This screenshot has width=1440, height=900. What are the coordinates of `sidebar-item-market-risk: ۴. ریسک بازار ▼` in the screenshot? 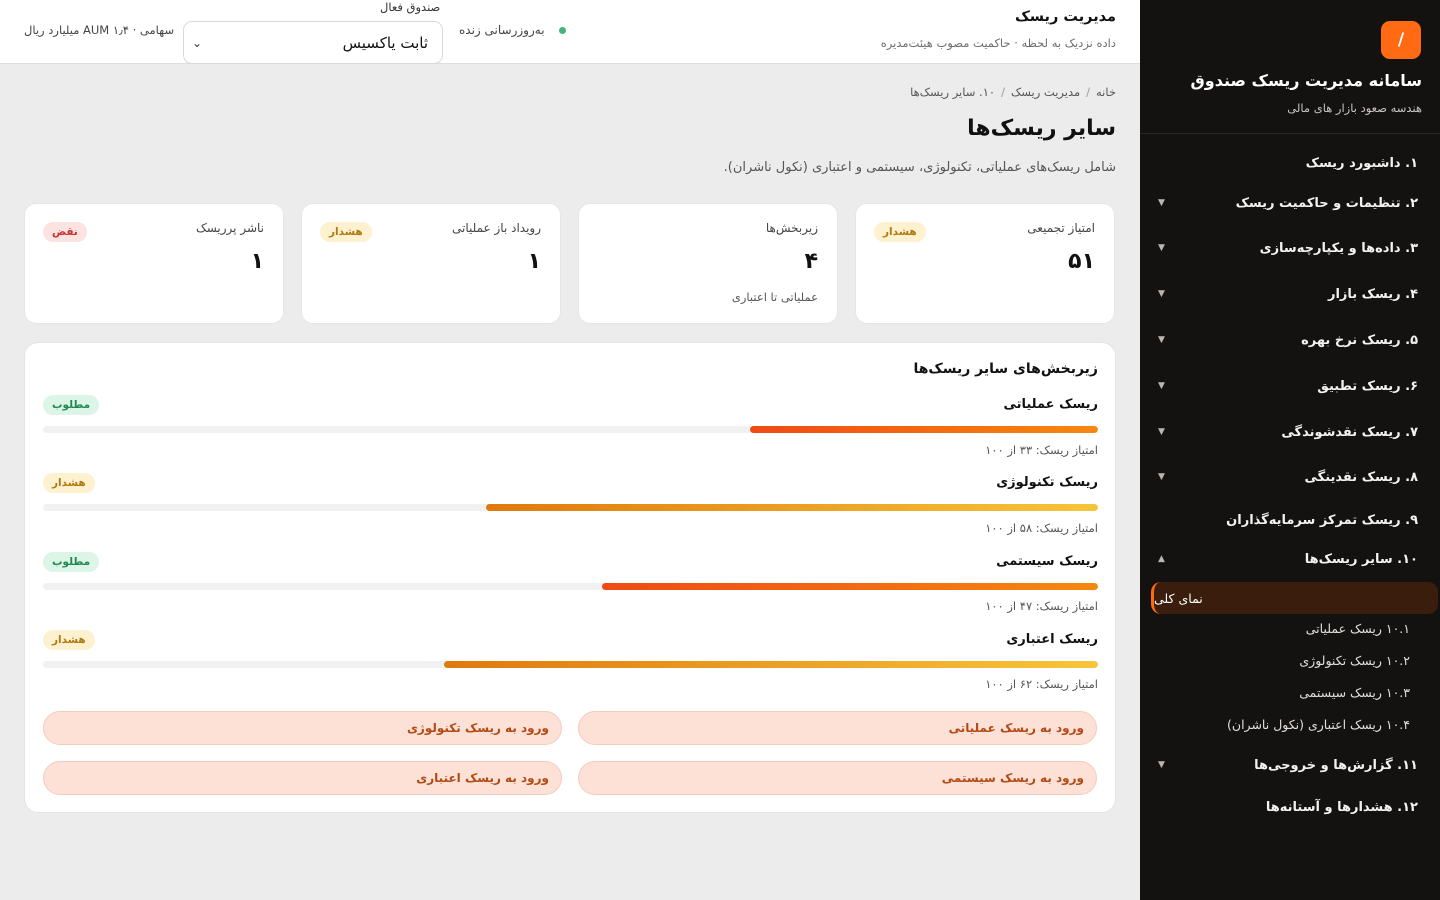 It's located at (1288, 294).